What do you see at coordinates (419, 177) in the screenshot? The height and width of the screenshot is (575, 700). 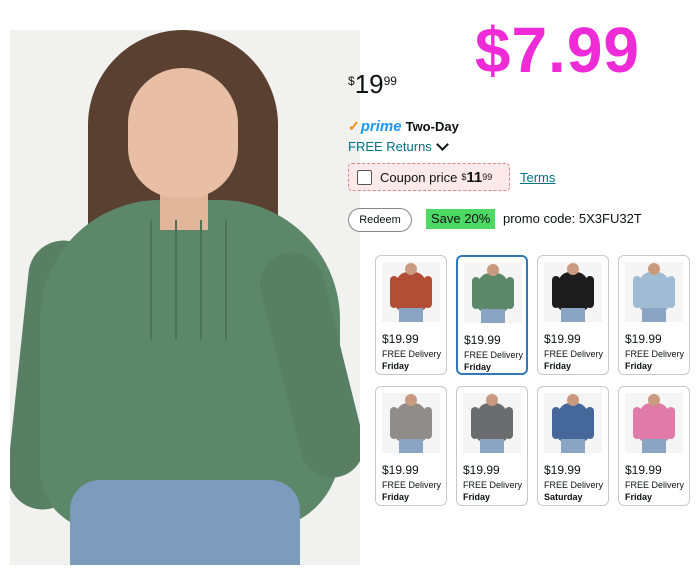 I see `coupon-label: Coupon price` at bounding box center [419, 177].